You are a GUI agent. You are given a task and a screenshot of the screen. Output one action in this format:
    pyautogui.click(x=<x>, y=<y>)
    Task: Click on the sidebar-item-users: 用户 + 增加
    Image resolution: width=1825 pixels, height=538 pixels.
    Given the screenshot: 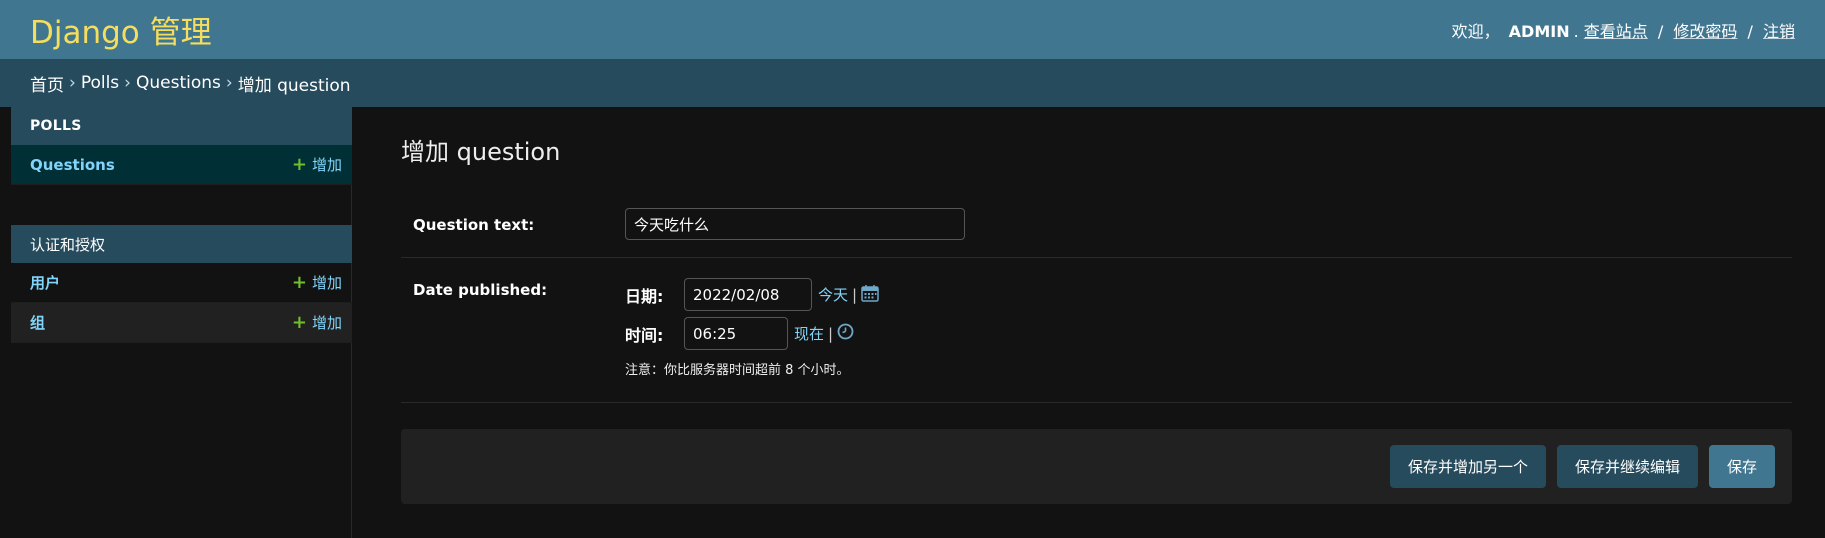 What is the action you would take?
    pyautogui.click(x=181, y=283)
    